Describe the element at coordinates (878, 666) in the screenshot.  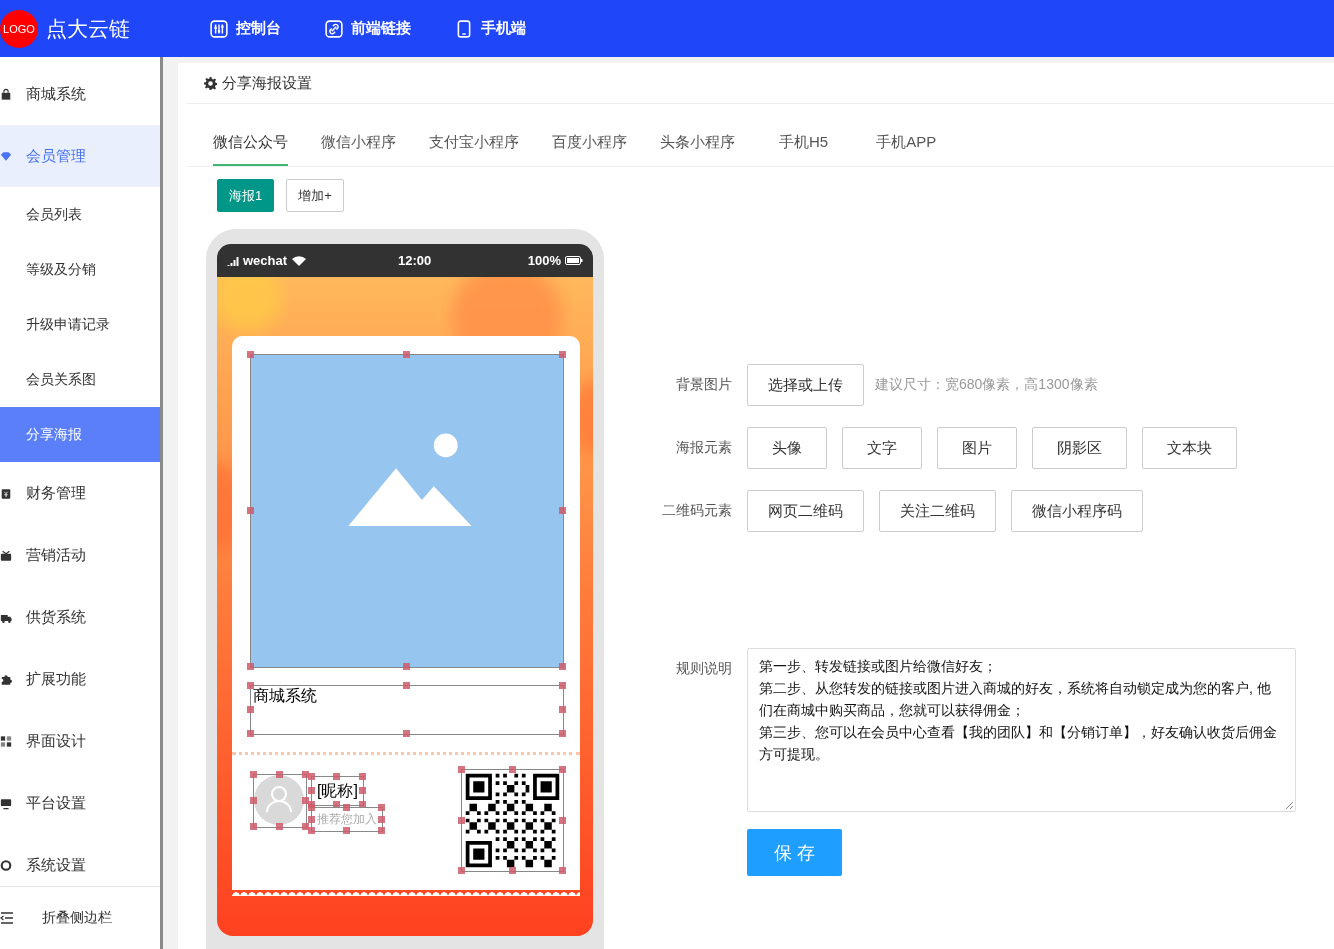
I see `rule-line: 第一步、转发链接或图片给微信好友；` at that location.